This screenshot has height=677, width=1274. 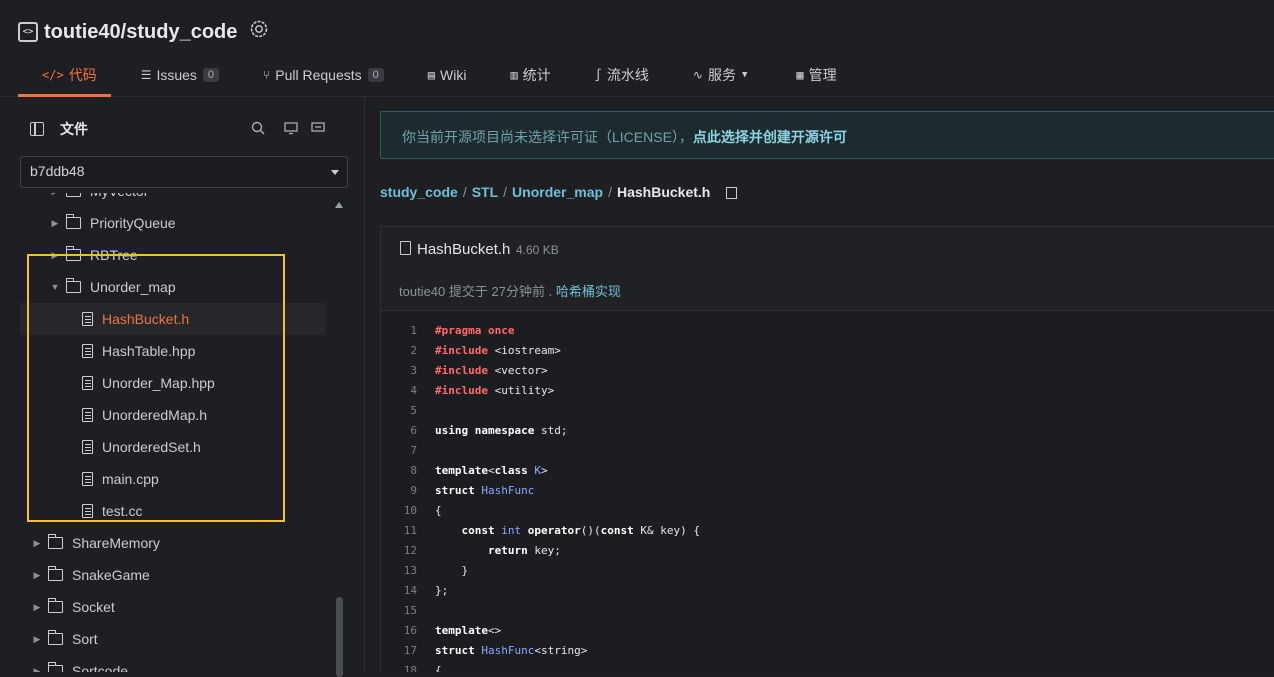 What do you see at coordinates (318, 128) in the screenshot?
I see `comment-icon` at bounding box center [318, 128].